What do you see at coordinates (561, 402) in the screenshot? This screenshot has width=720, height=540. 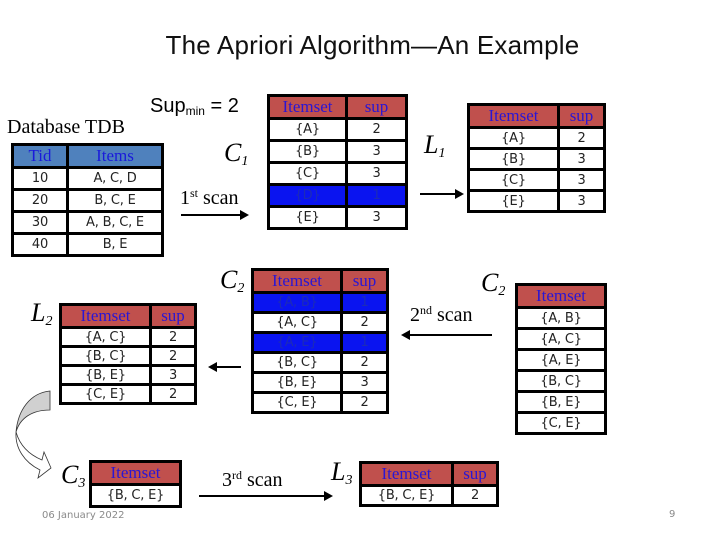 I see `table-row: {B, E}` at bounding box center [561, 402].